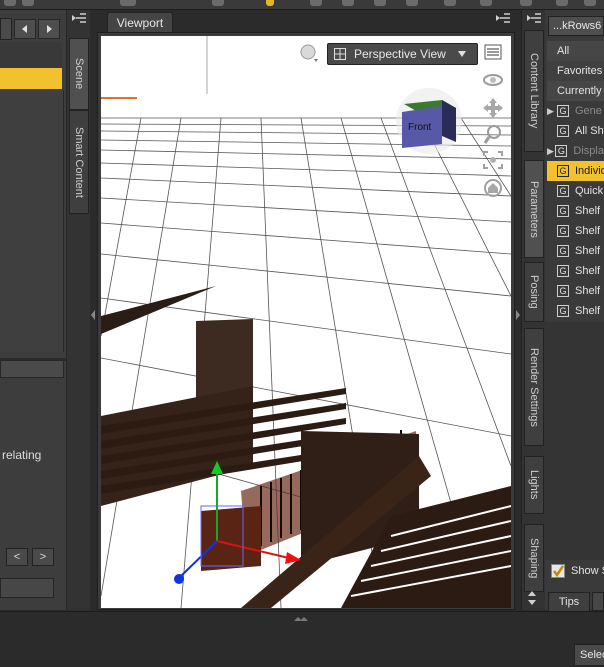 The height and width of the screenshot is (667, 604). Describe the element at coordinates (32, 221) in the screenshot. I see `scene-list` at that location.